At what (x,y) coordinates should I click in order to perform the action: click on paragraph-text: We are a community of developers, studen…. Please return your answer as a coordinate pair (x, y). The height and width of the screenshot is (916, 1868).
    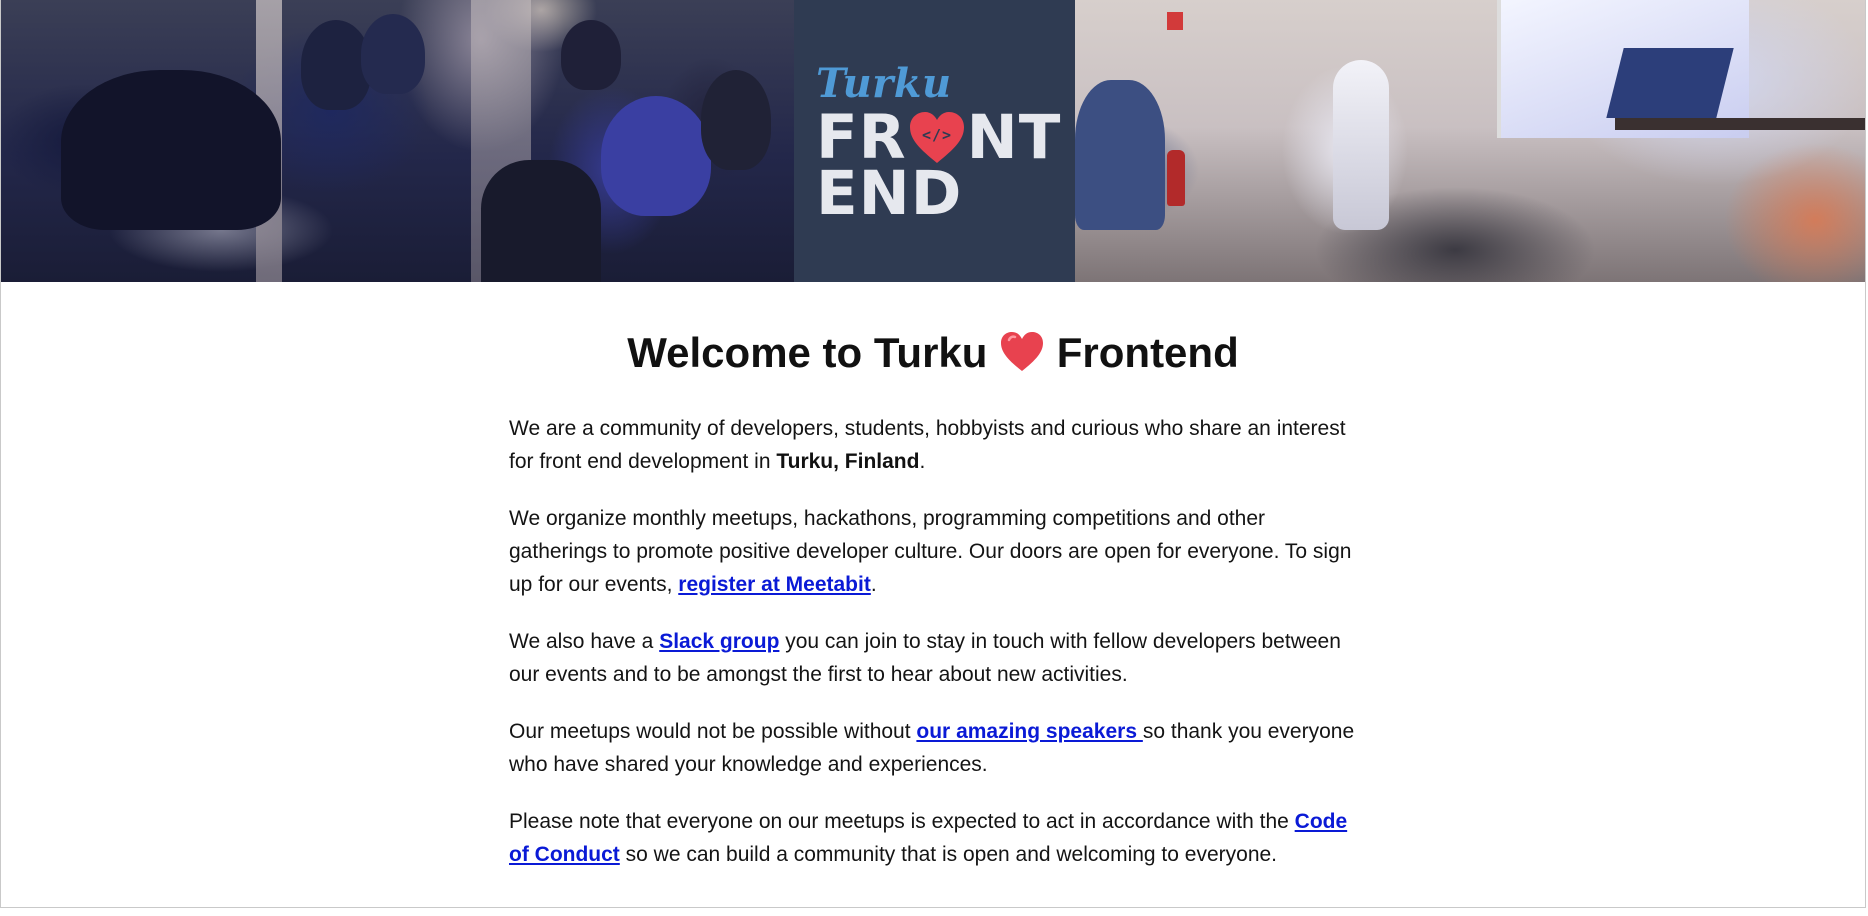
    Looking at the image, I should click on (927, 445).